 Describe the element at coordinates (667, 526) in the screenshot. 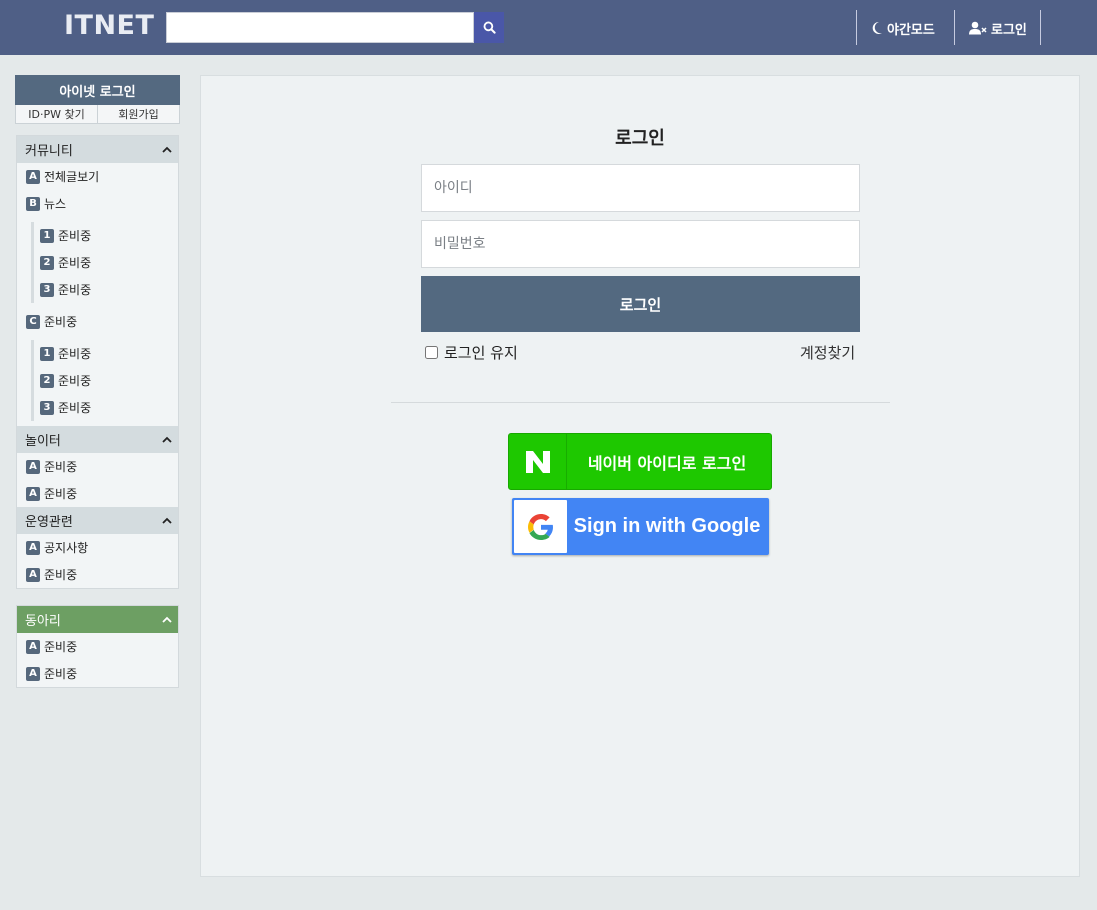

I see `google-login-label: Sign in with Google` at that location.